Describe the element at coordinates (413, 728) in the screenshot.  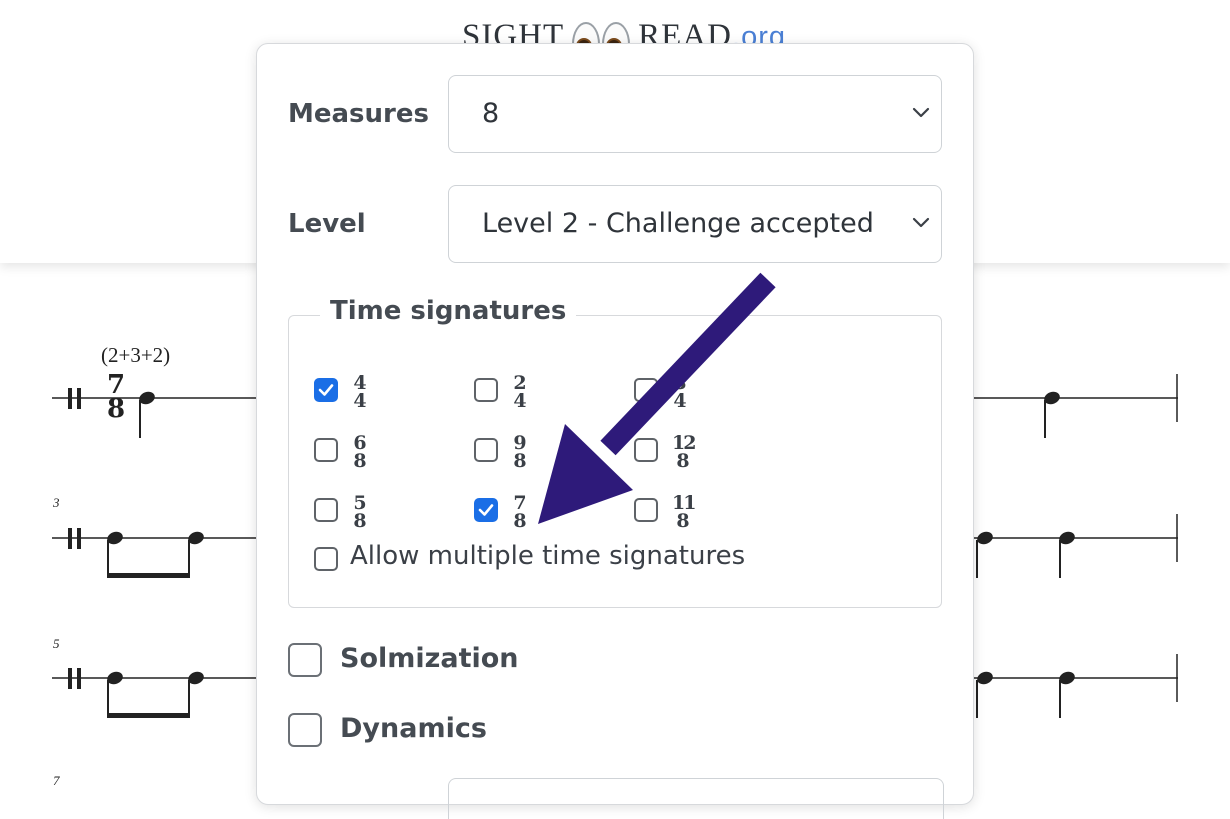
I see `dynamics-label: Dynamics` at that location.